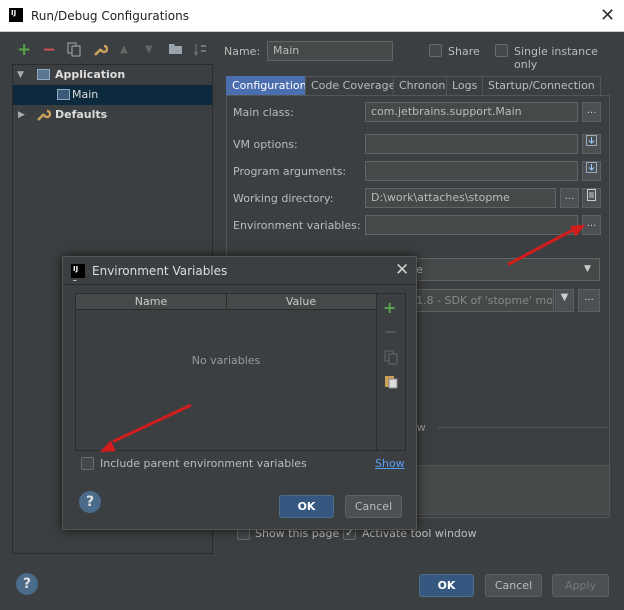 The width and height of the screenshot is (624, 610). I want to click on name-input: Main, so click(330, 51).